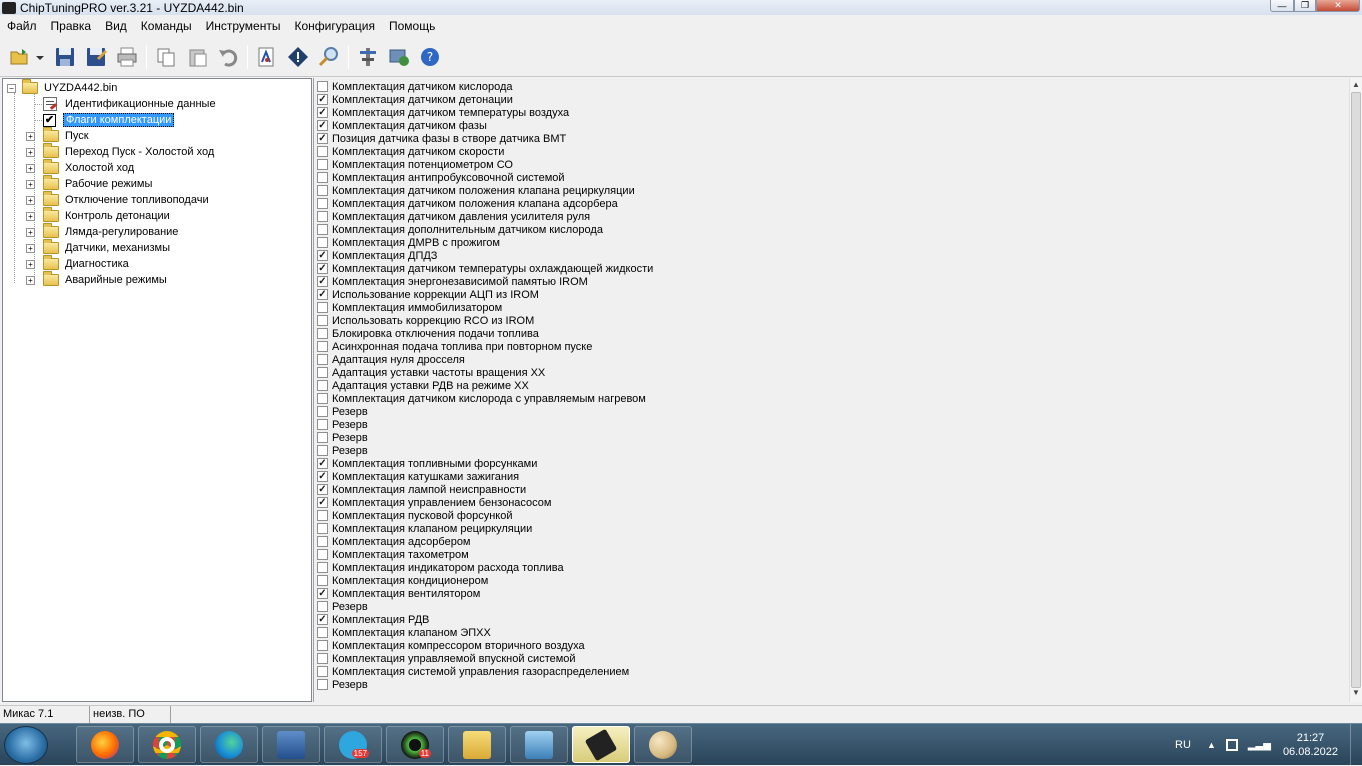 The height and width of the screenshot is (766, 1362). Describe the element at coordinates (71, 26) in the screenshot. I see `menu-edit: Правка` at that location.